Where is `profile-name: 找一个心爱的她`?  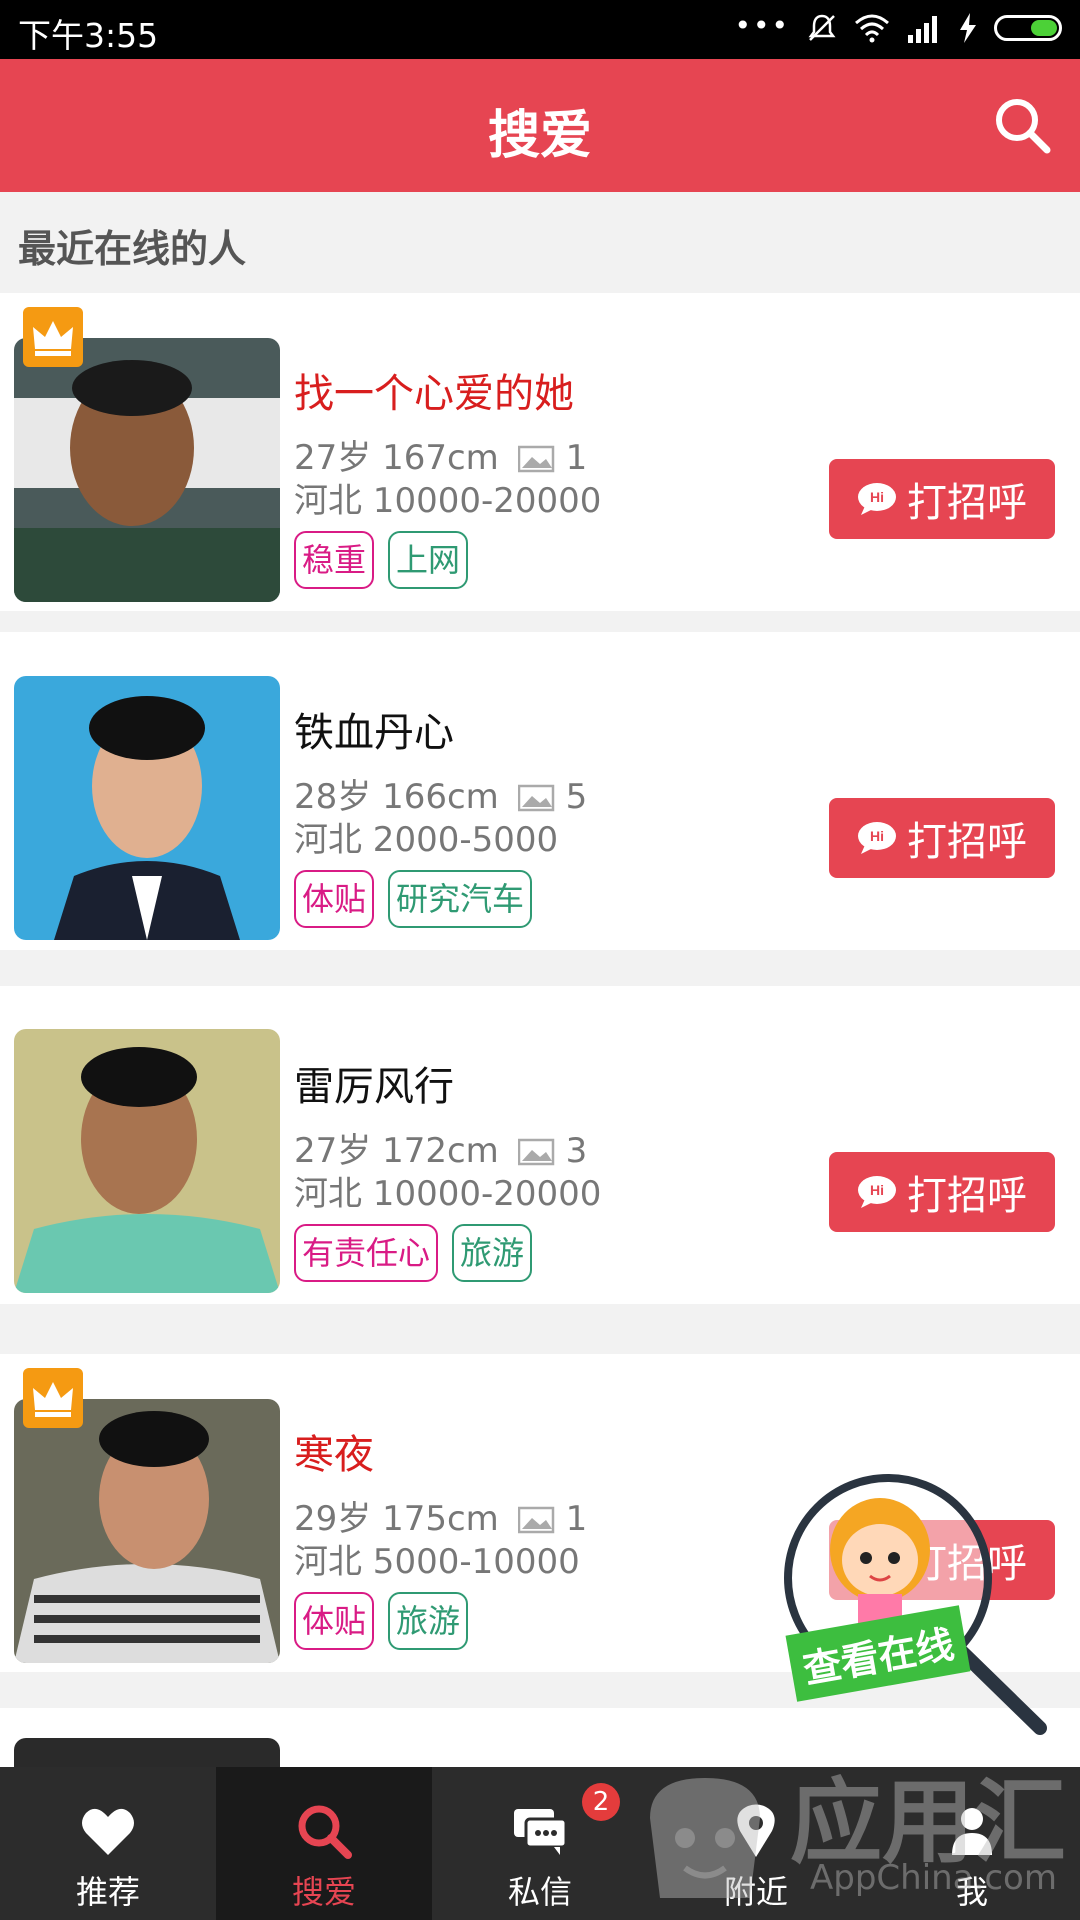 profile-name: 找一个心爱的她 is located at coordinates (434, 390).